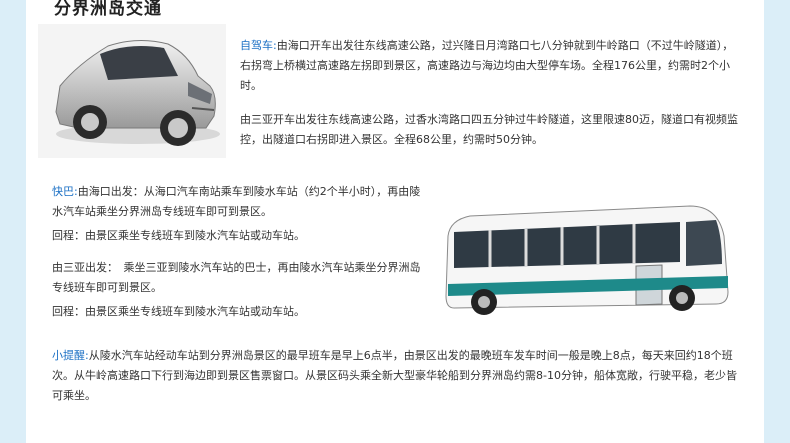 This screenshot has width=790, height=443. I want to click on bus-sanya-return: 回程：由景区乘坐专线班车到陵水汽车站或动车站。, so click(178, 311).